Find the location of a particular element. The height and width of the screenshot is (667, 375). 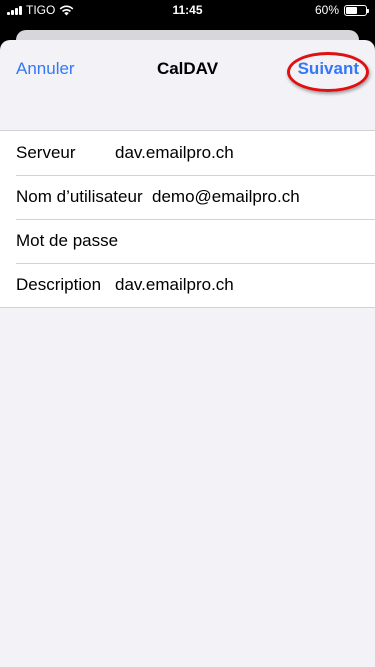

server-value: dav.emailpro.ch is located at coordinates (174, 153).